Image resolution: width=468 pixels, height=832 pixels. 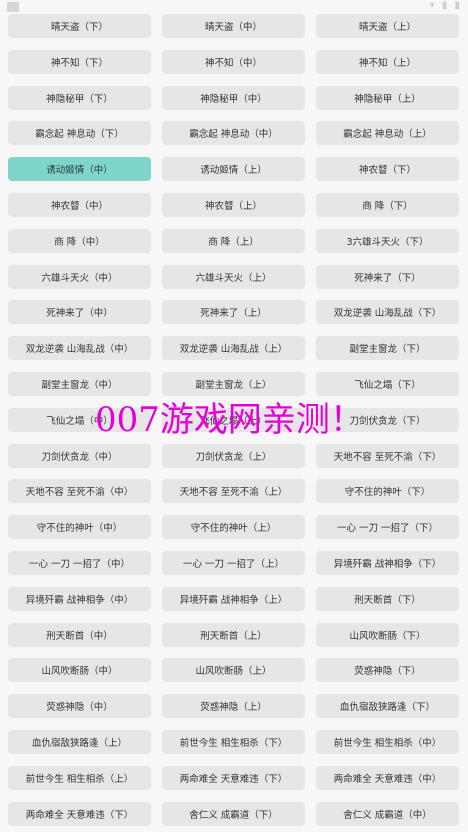 I want to click on chapter-button: 一心 一刀 一招了（中）, so click(x=79, y=562).